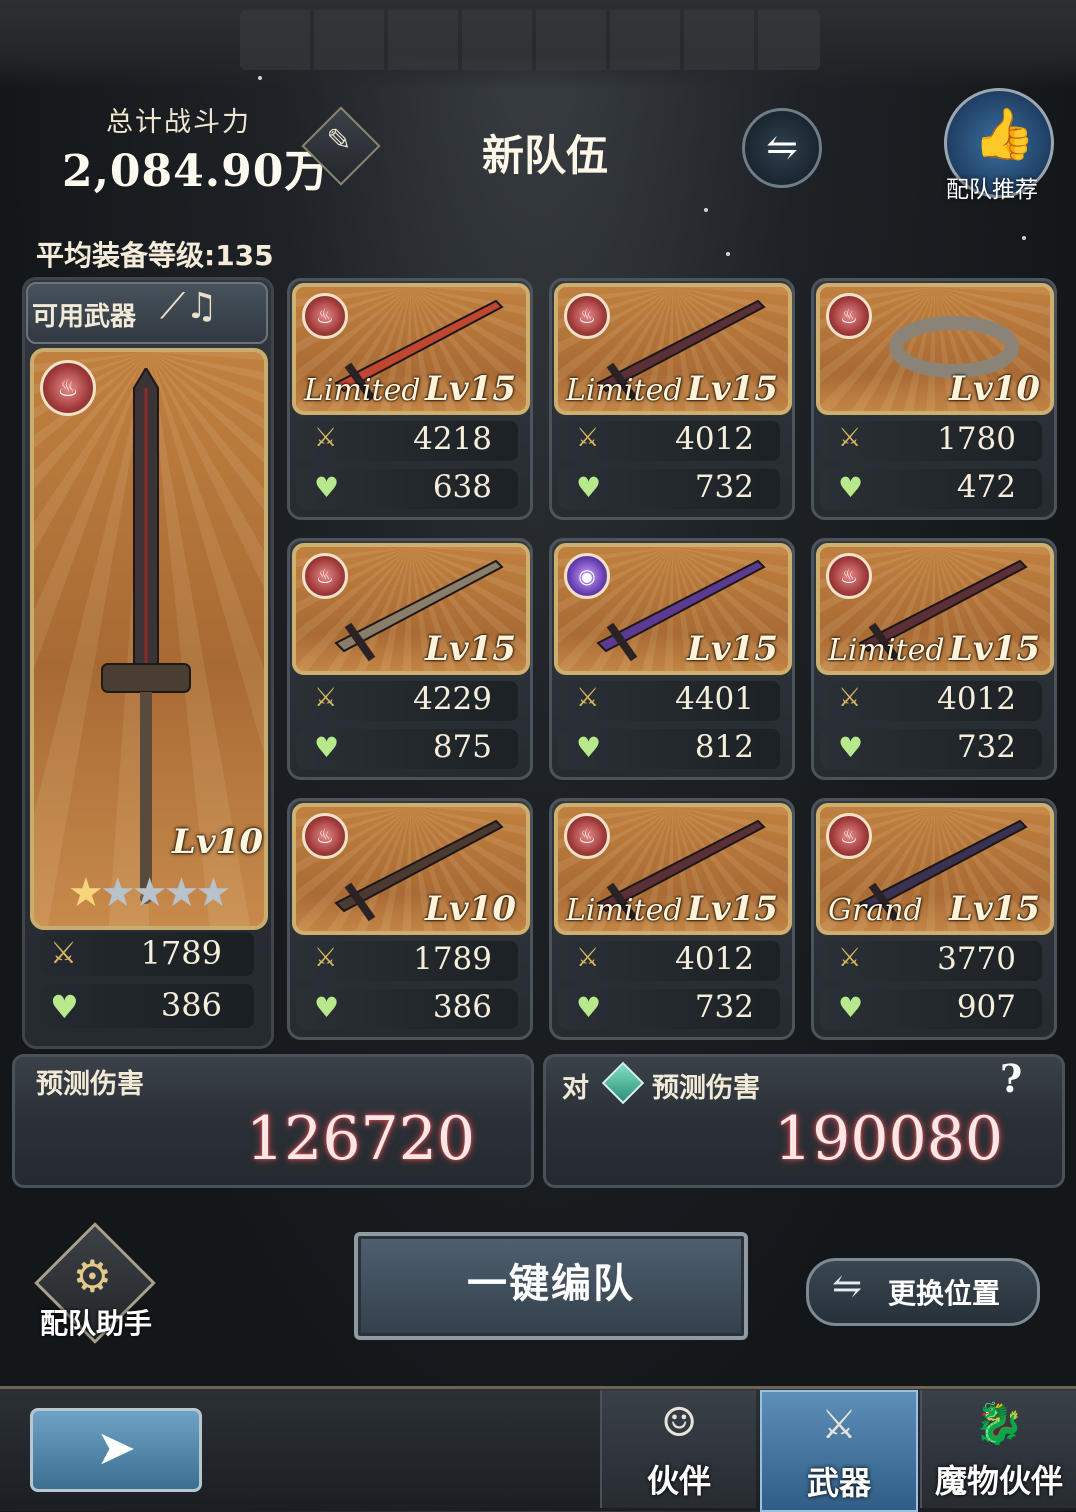  What do you see at coordinates (181, 953) in the screenshot?
I see `main-atk-value: 1789` at bounding box center [181, 953].